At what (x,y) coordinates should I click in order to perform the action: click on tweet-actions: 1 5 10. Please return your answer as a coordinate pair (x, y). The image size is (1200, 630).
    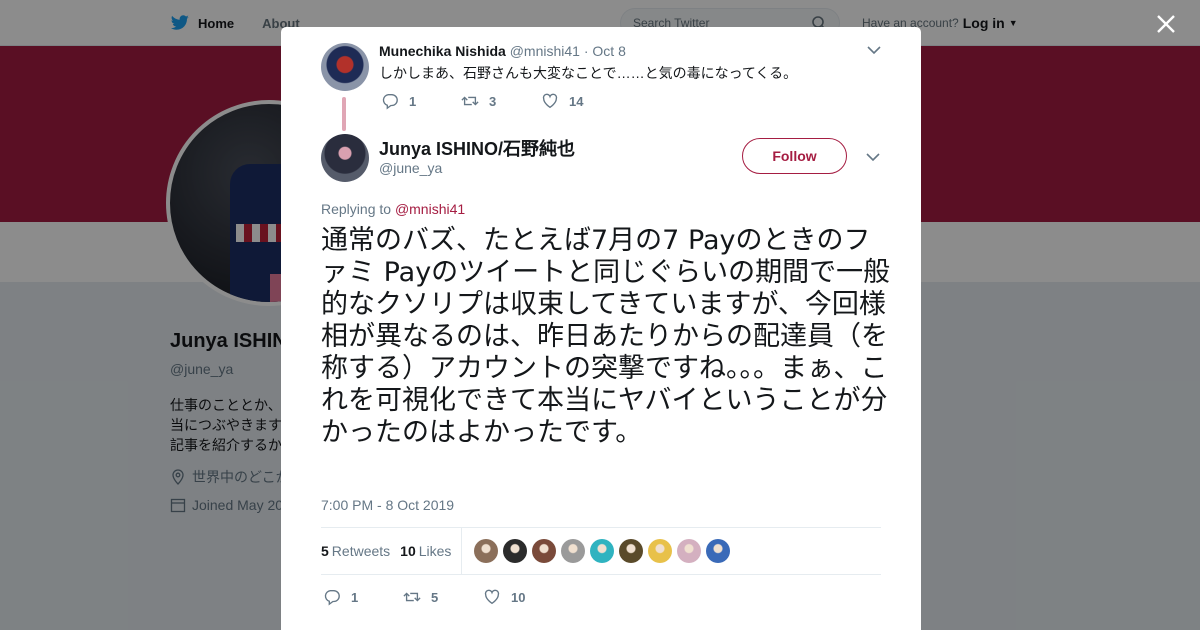
    Looking at the image, I should click on (443, 597).